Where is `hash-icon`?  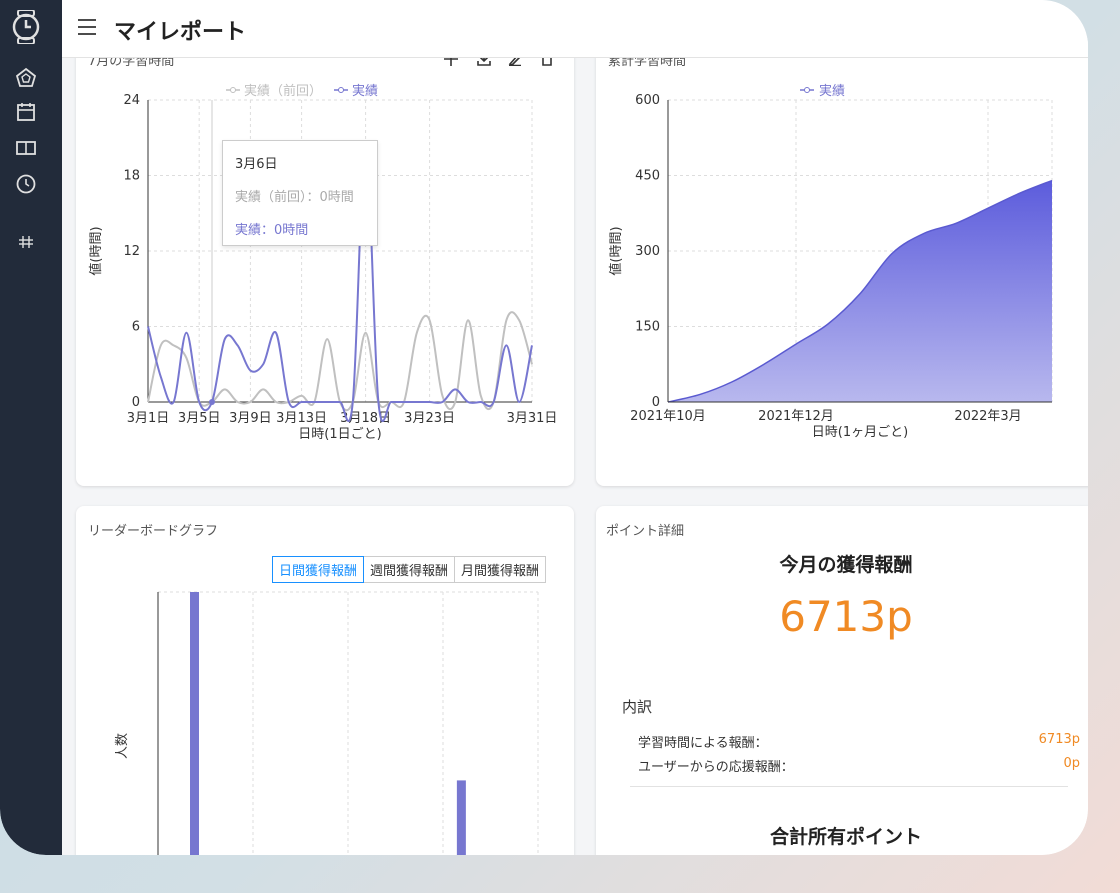 hash-icon is located at coordinates (26, 242).